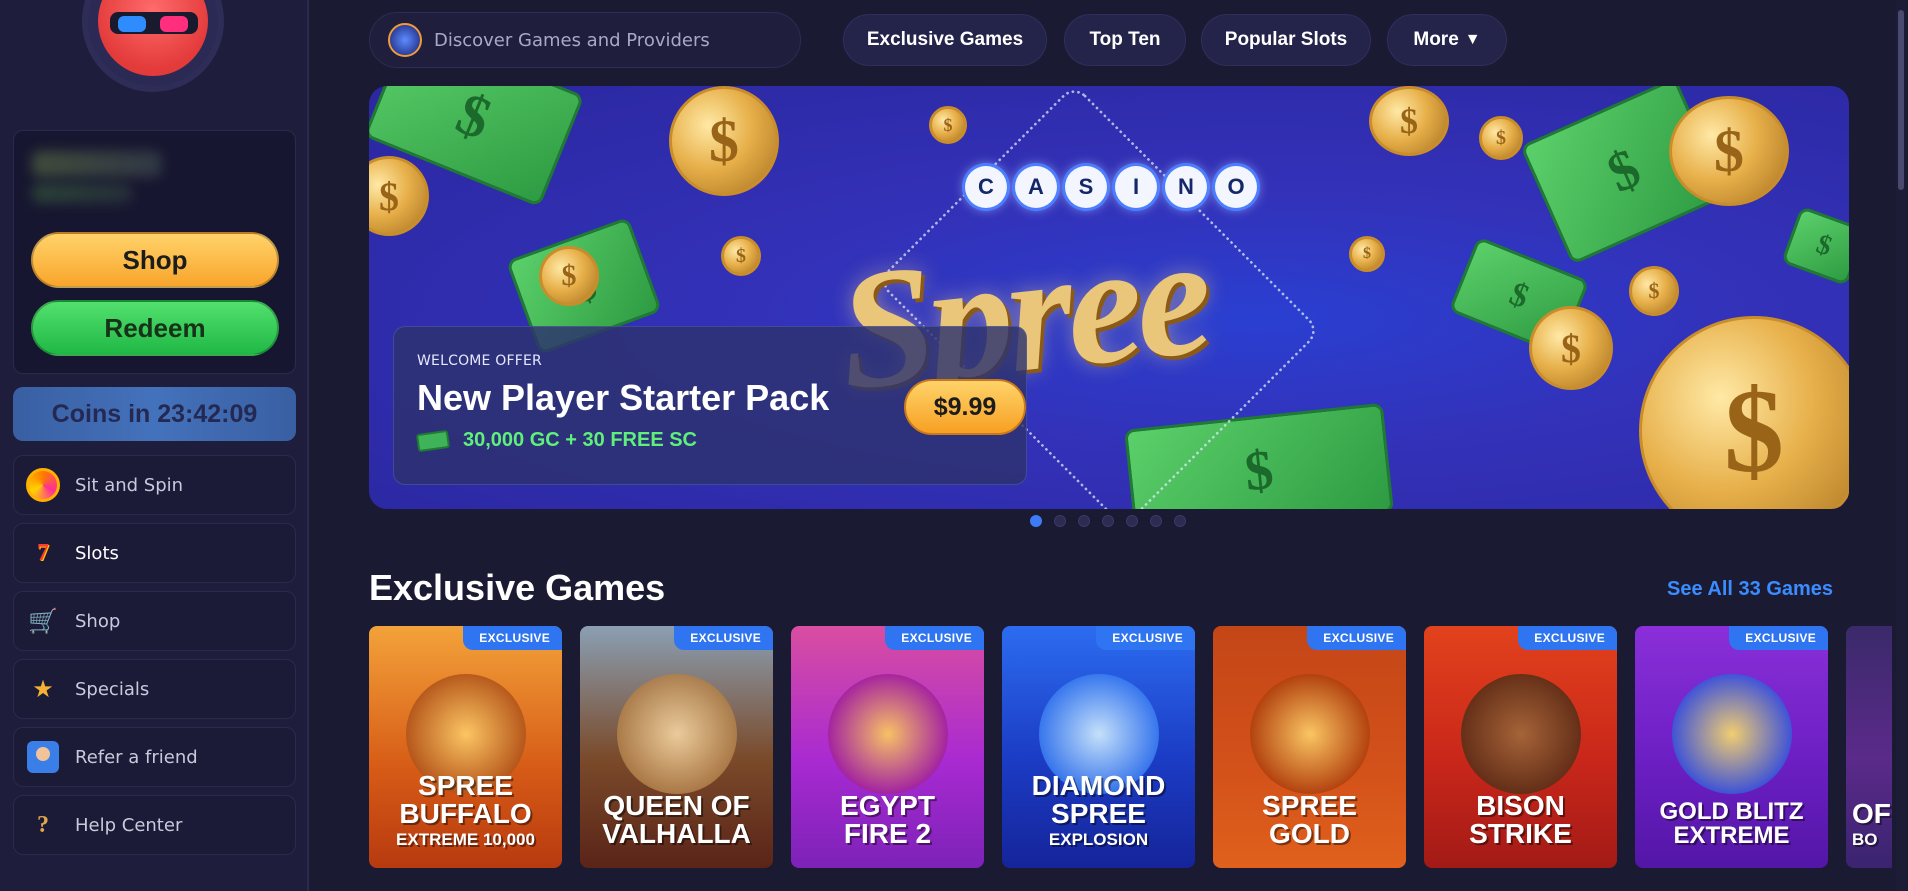  Describe the element at coordinates (155, 328) in the screenshot. I see `redeem-button: Redeem` at that location.